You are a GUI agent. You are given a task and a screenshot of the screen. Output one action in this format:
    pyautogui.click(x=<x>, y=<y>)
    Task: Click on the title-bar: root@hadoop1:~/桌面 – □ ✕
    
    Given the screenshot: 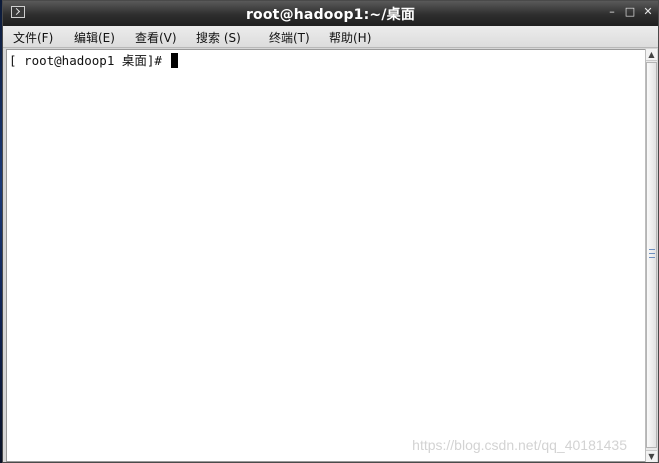 What is the action you would take?
    pyautogui.click(x=330, y=13)
    